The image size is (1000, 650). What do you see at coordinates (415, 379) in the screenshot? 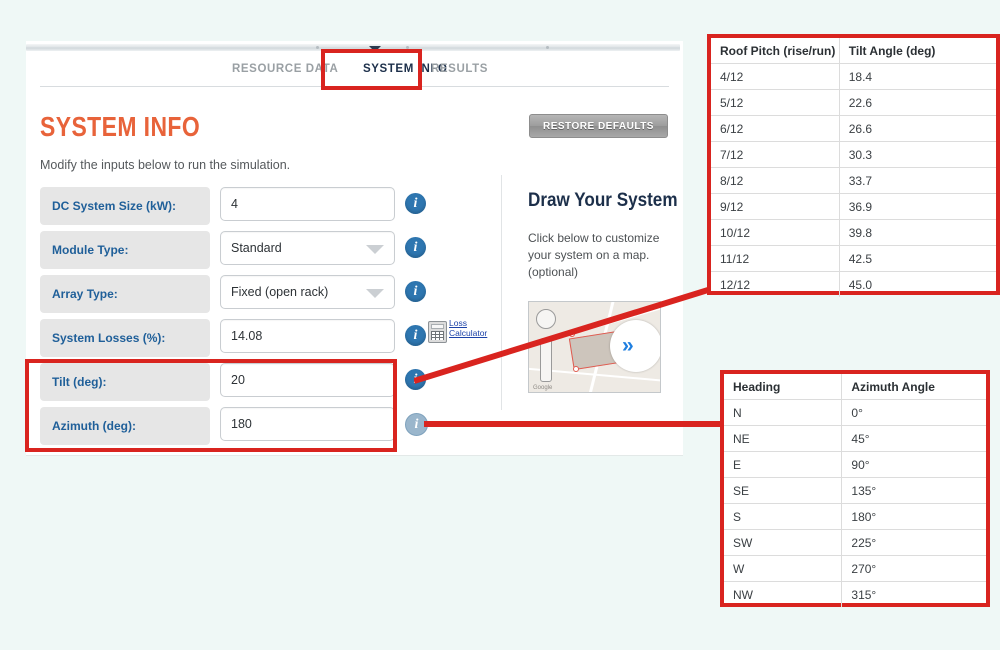
I see `info-icon-tilt: i` at bounding box center [415, 379].